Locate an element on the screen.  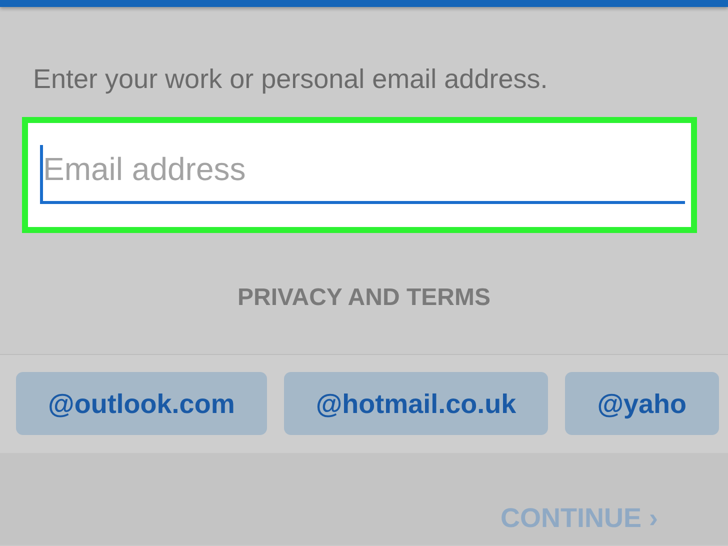
domain-chip: @hotmail.co.uk is located at coordinates (416, 404).